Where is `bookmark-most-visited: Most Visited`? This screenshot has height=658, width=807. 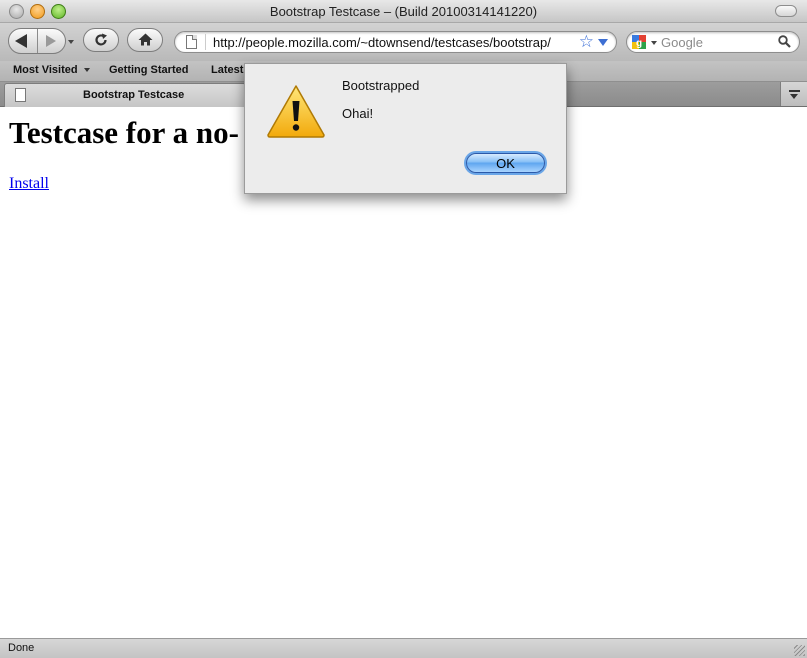 bookmark-most-visited: Most Visited is located at coordinates (51, 70).